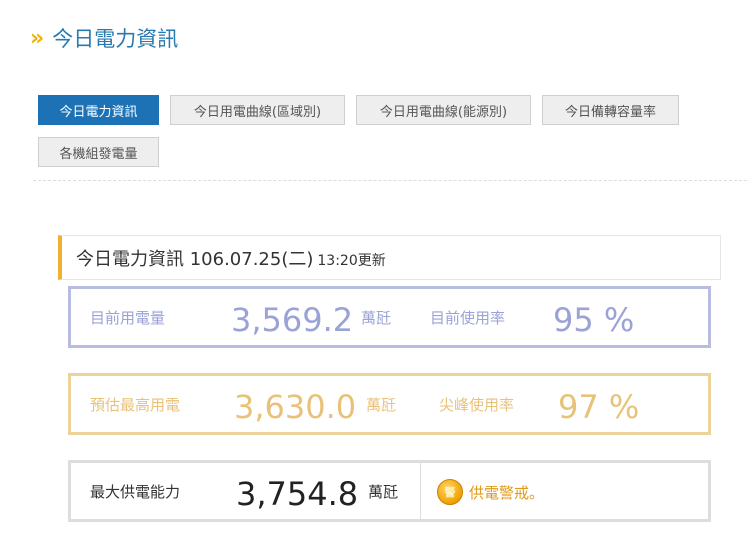  I want to click on max-capacity-box: 最大供電能力 3,754.8 萬瓩 警 供電警戒。, so click(389, 491).